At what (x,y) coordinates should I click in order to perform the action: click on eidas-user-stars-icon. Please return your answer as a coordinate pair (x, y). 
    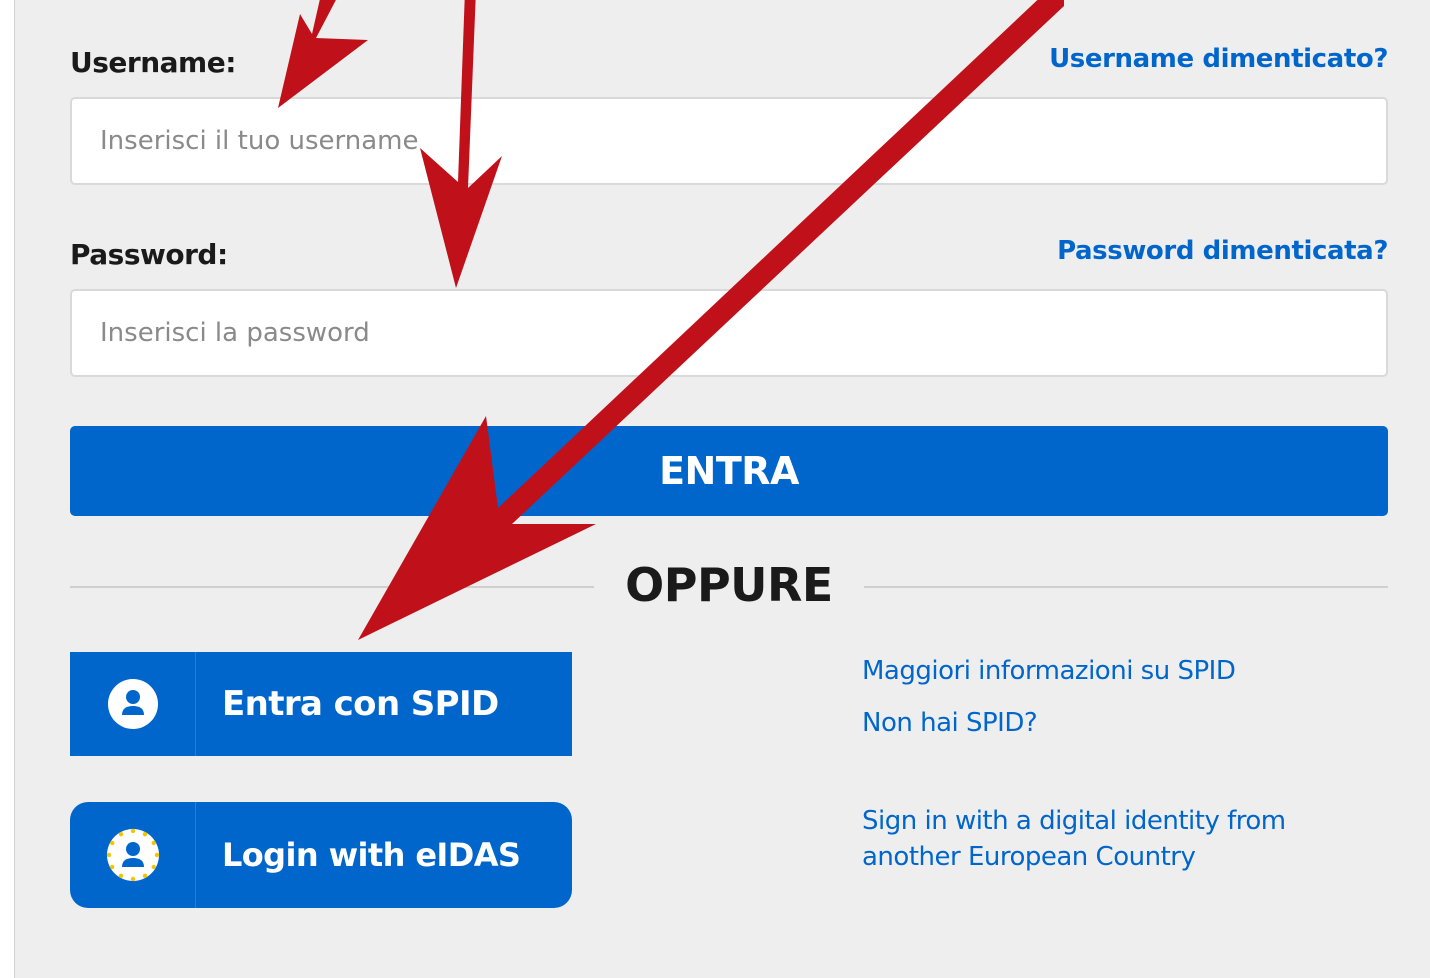
    Looking at the image, I should click on (132, 855).